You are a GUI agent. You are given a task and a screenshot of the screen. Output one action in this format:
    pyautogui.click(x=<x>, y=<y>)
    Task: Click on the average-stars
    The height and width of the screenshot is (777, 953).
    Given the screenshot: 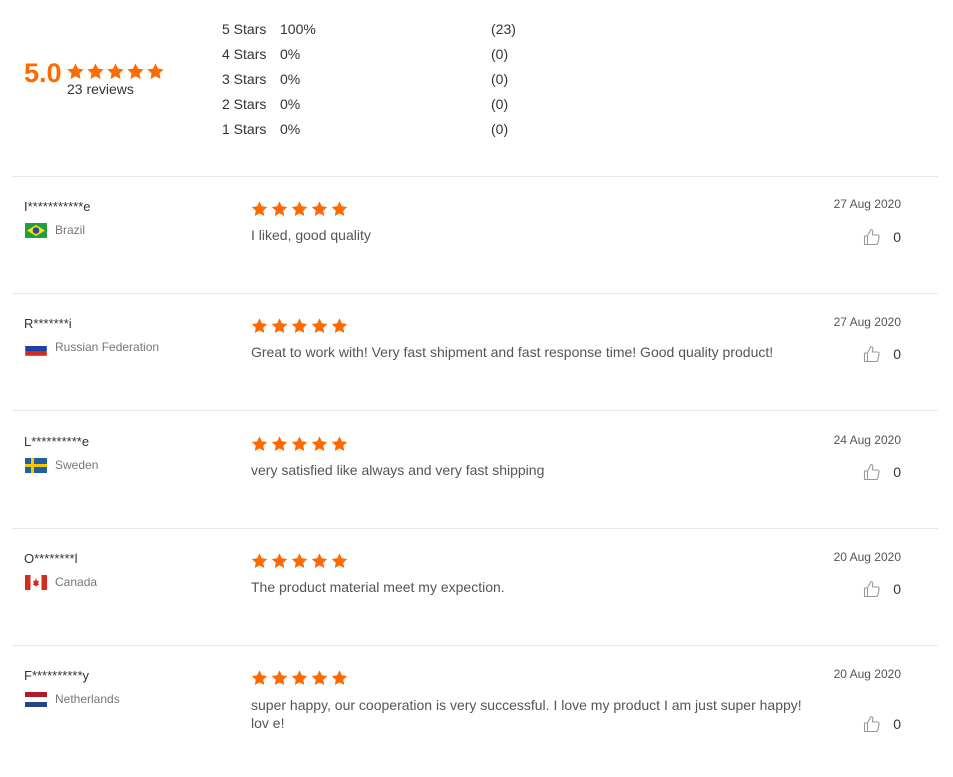 What is the action you would take?
    pyautogui.click(x=115, y=71)
    